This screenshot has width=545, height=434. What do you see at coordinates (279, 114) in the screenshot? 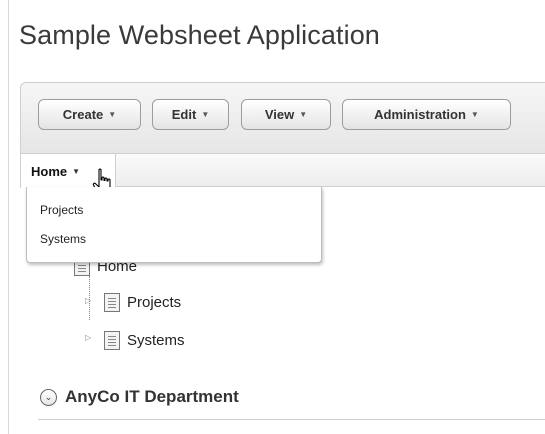
I see `view-button-label: View` at bounding box center [279, 114].